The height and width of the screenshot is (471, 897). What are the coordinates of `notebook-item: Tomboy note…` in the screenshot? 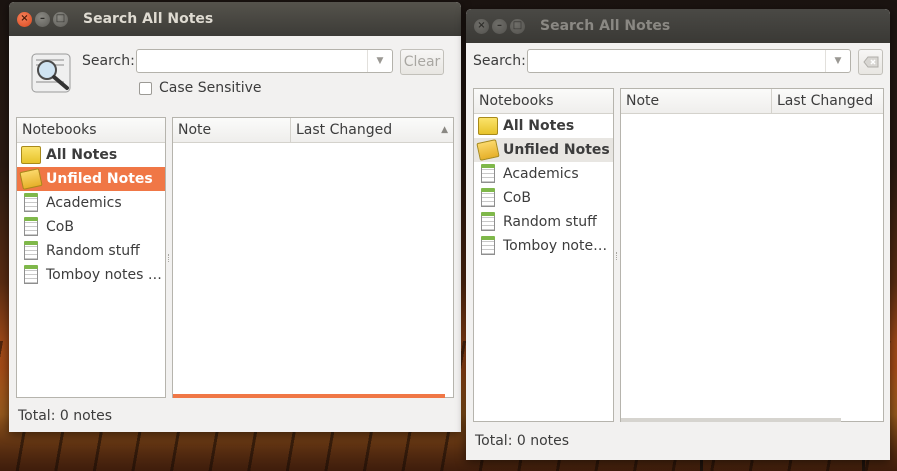 It's located at (543, 246).